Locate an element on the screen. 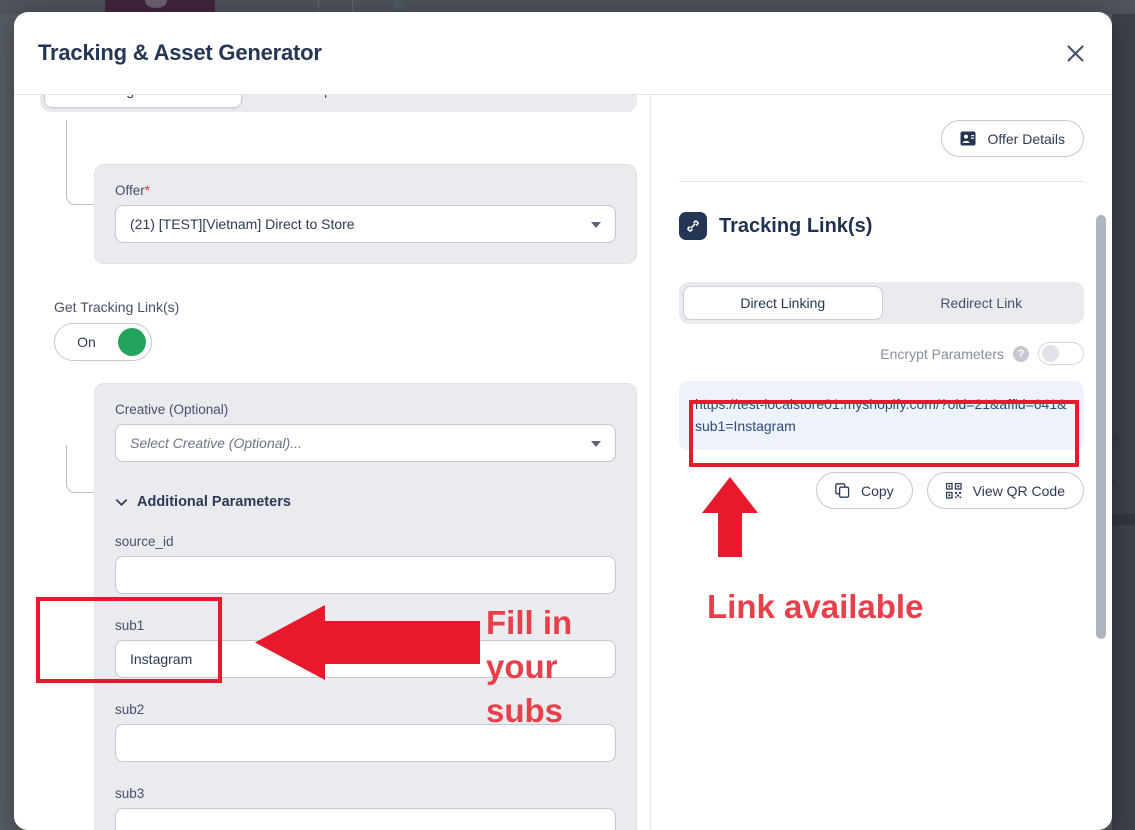 This screenshot has width=1135, height=830. parameter-field-sub2: sub2 is located at coordinates (365, 732).